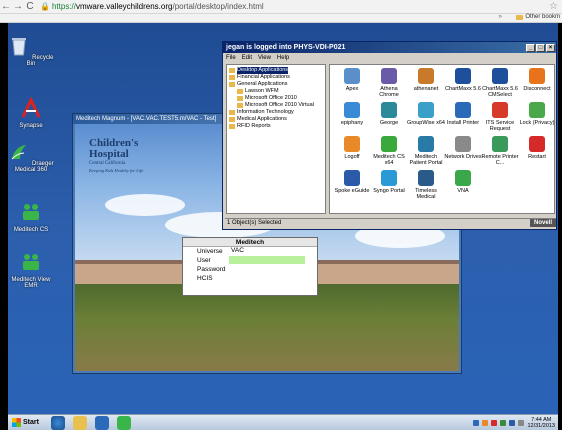 This screenshot has height=430, width=562. What do you see at coordinates (463, 148) in the screenshot?
I see `app-shortcut: Network Drives` at bounding box center [463, 148].